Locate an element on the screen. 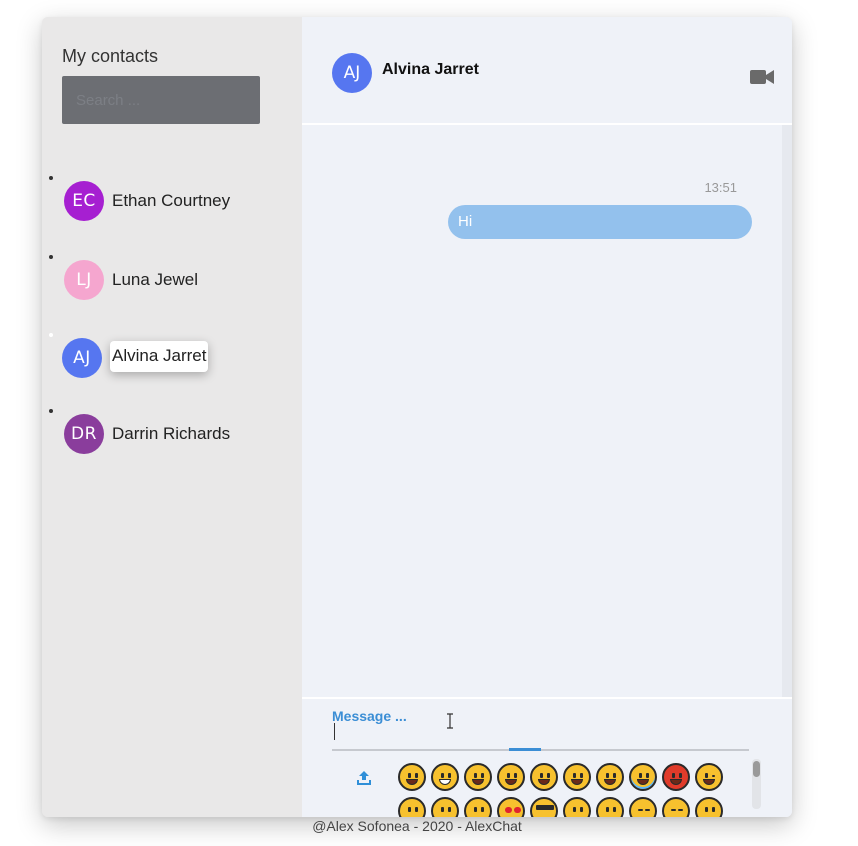  footer-credit: @Alex Sofonea - 2020 - AlexChat is located at coordinates (417, 826).